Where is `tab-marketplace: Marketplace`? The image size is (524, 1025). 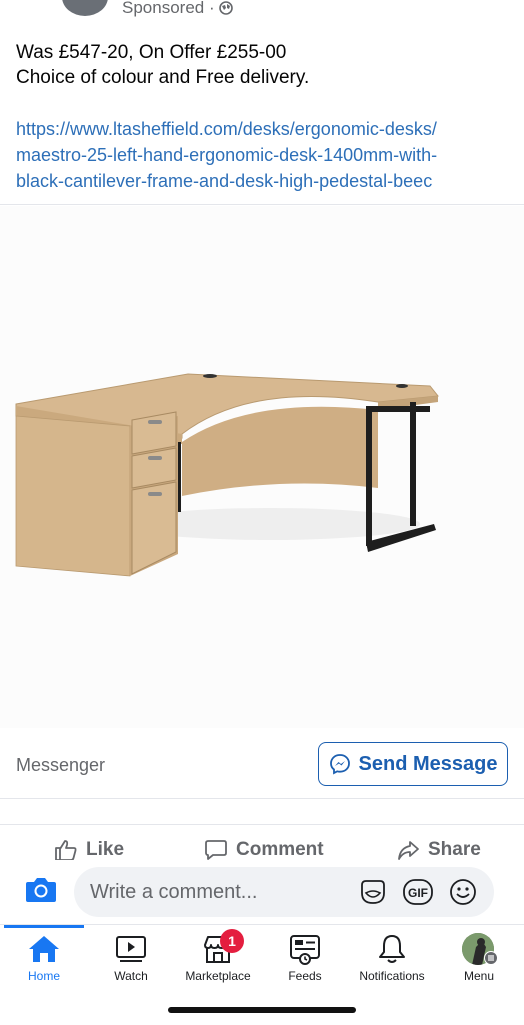 tab-marketplace: Marketplace is located at coordinates (218, 960).